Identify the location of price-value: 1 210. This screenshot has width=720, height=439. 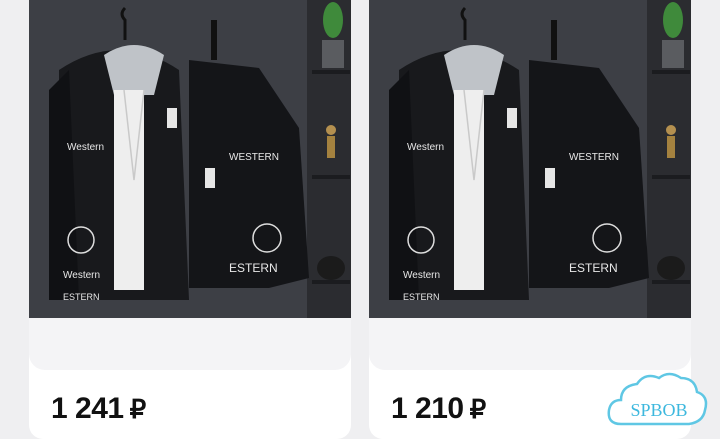
(427, 408).